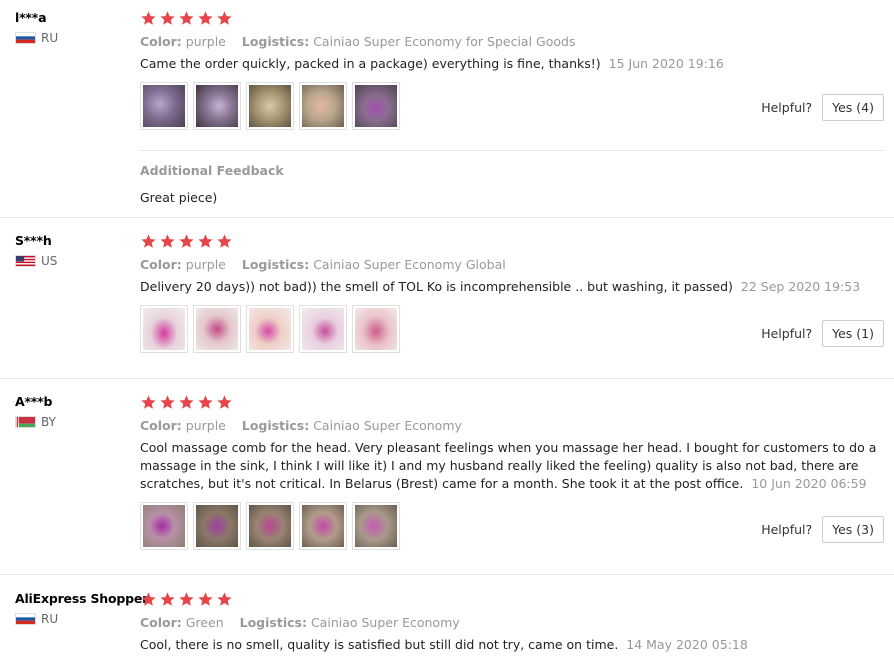 This screenshot has width=894, height=657. Describe the element at coordinates (81, 608) in the screenshot. I see `reviewer-info: AliExpress Shopper RU` at that location.